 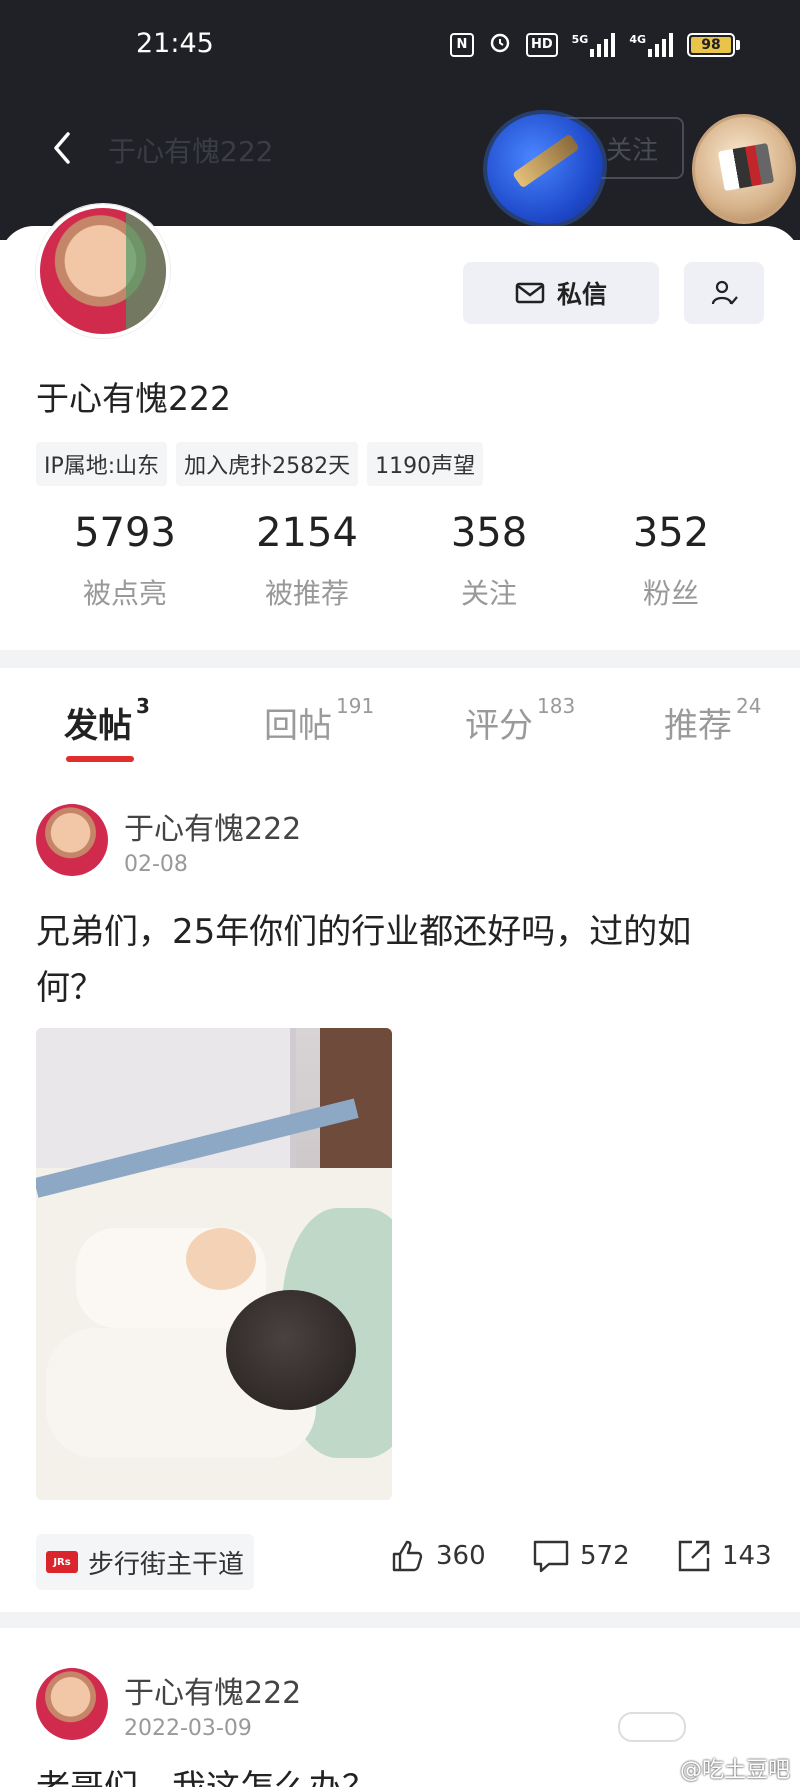 What do you see at coordinates (711, 44) in the screenshot?
I see `battery-level: 98` at bounding box center [711, 44].